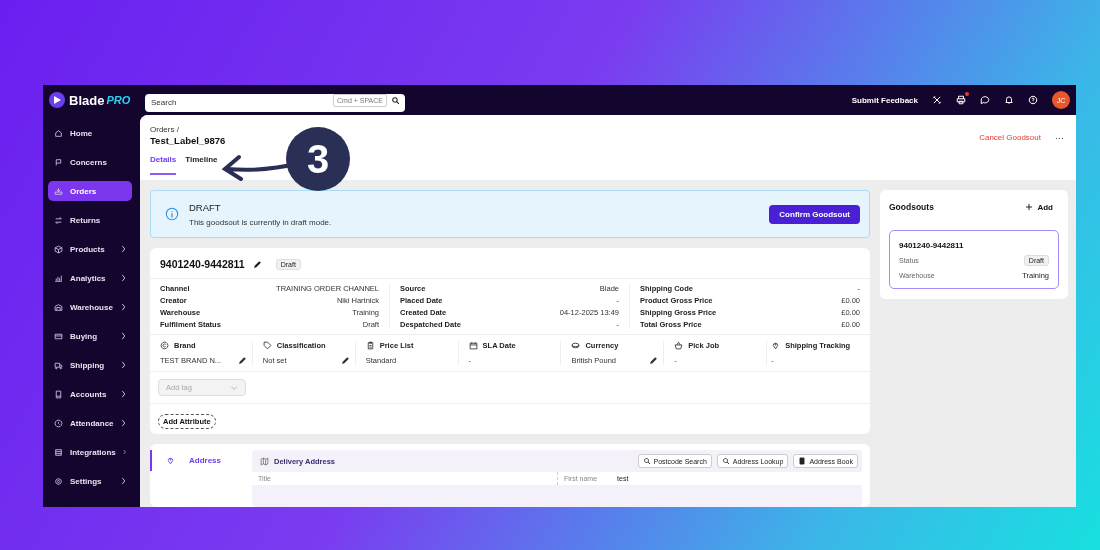  I want to click on database-icon, so click(58, 452).